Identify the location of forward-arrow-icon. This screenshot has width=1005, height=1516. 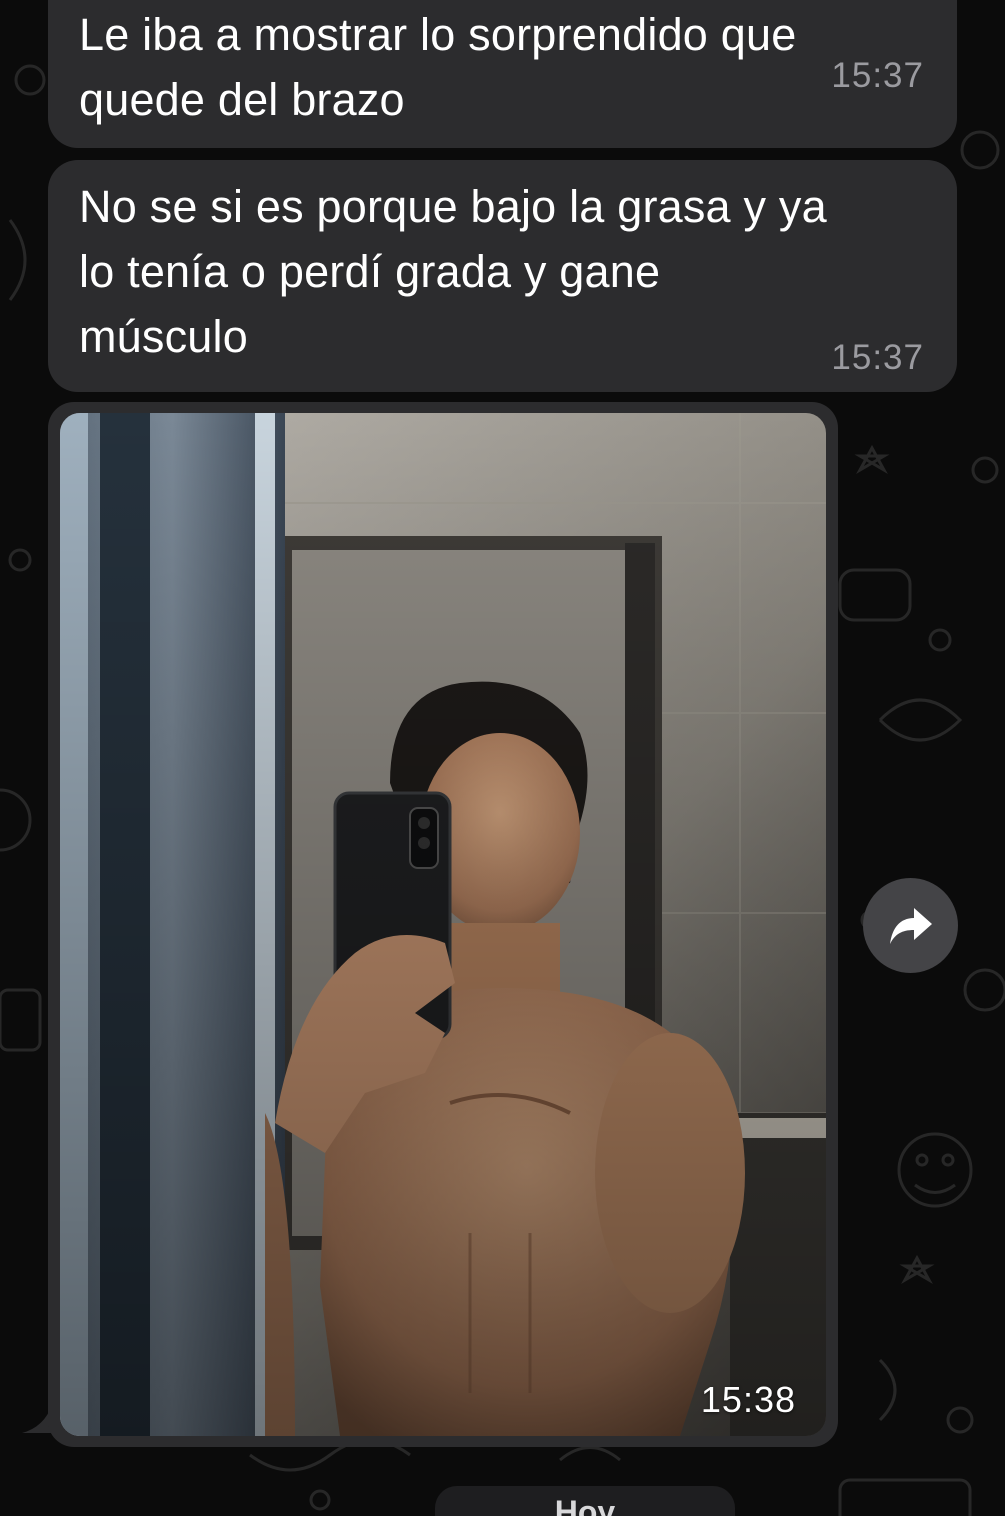
(910, 925).